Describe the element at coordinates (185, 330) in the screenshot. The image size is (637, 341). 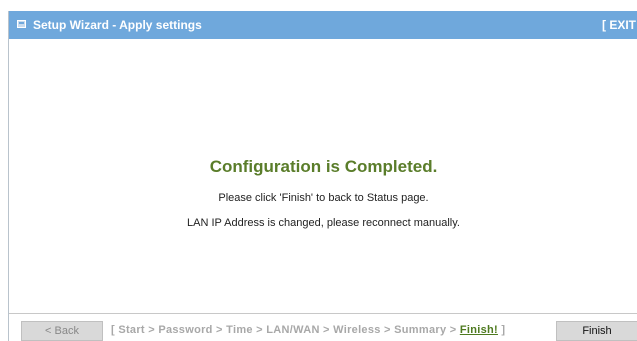
I see `step-password: Password` at that location.